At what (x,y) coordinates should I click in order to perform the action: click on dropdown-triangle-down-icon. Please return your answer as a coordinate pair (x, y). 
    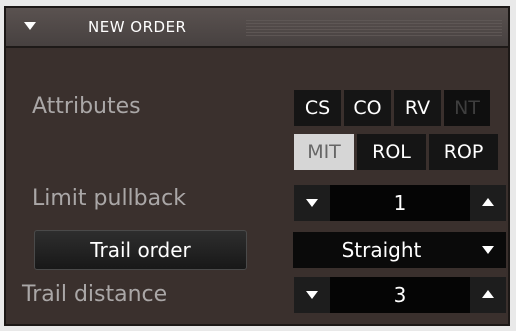
    Looking at the image, I should click on (488, 250).